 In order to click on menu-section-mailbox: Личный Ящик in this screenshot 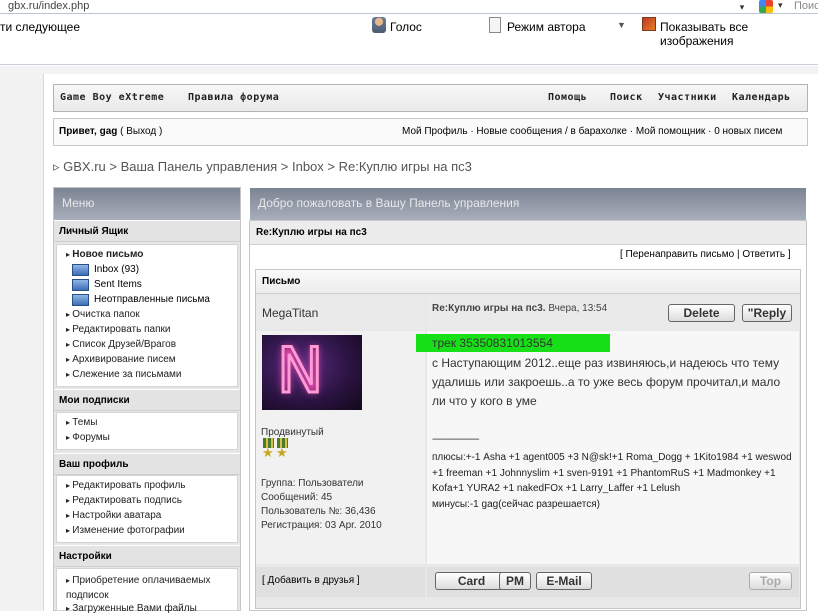, I will do `click(147, 231)`.